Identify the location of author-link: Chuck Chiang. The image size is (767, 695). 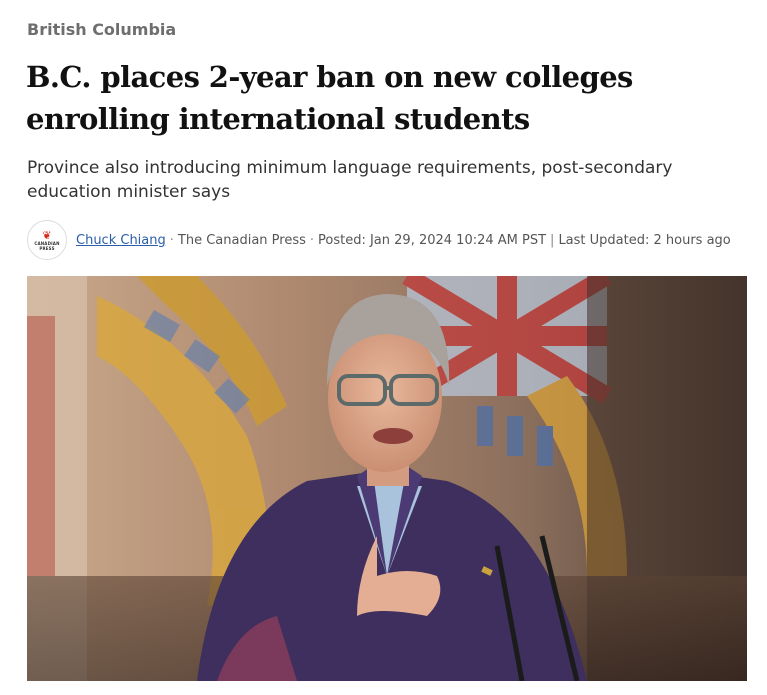
(121, 240).